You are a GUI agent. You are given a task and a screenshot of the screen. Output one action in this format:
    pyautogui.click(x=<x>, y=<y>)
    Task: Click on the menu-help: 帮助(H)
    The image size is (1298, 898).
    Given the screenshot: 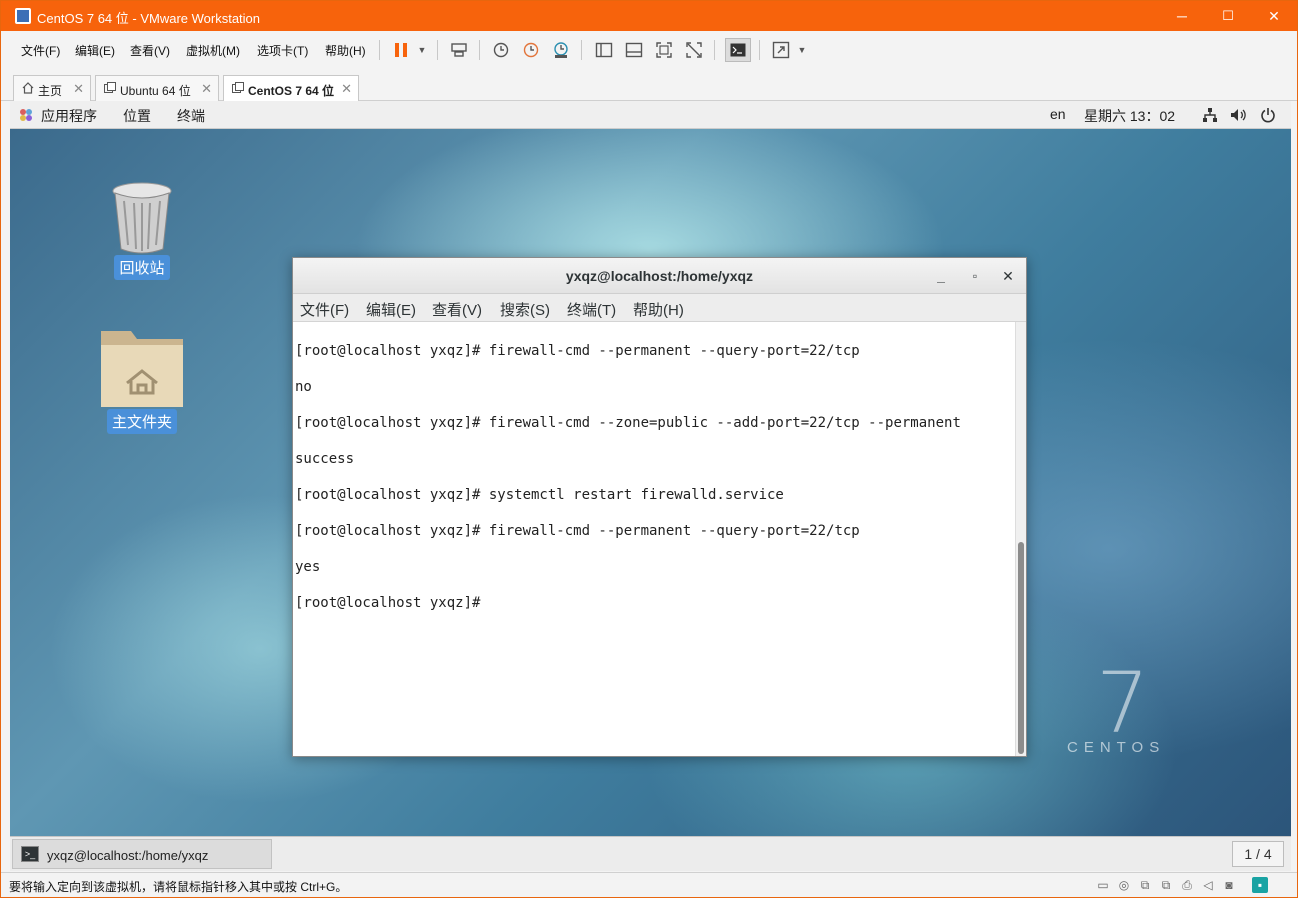 What is the action you would take?
    pyautogui.click(x=345, y=50)
    